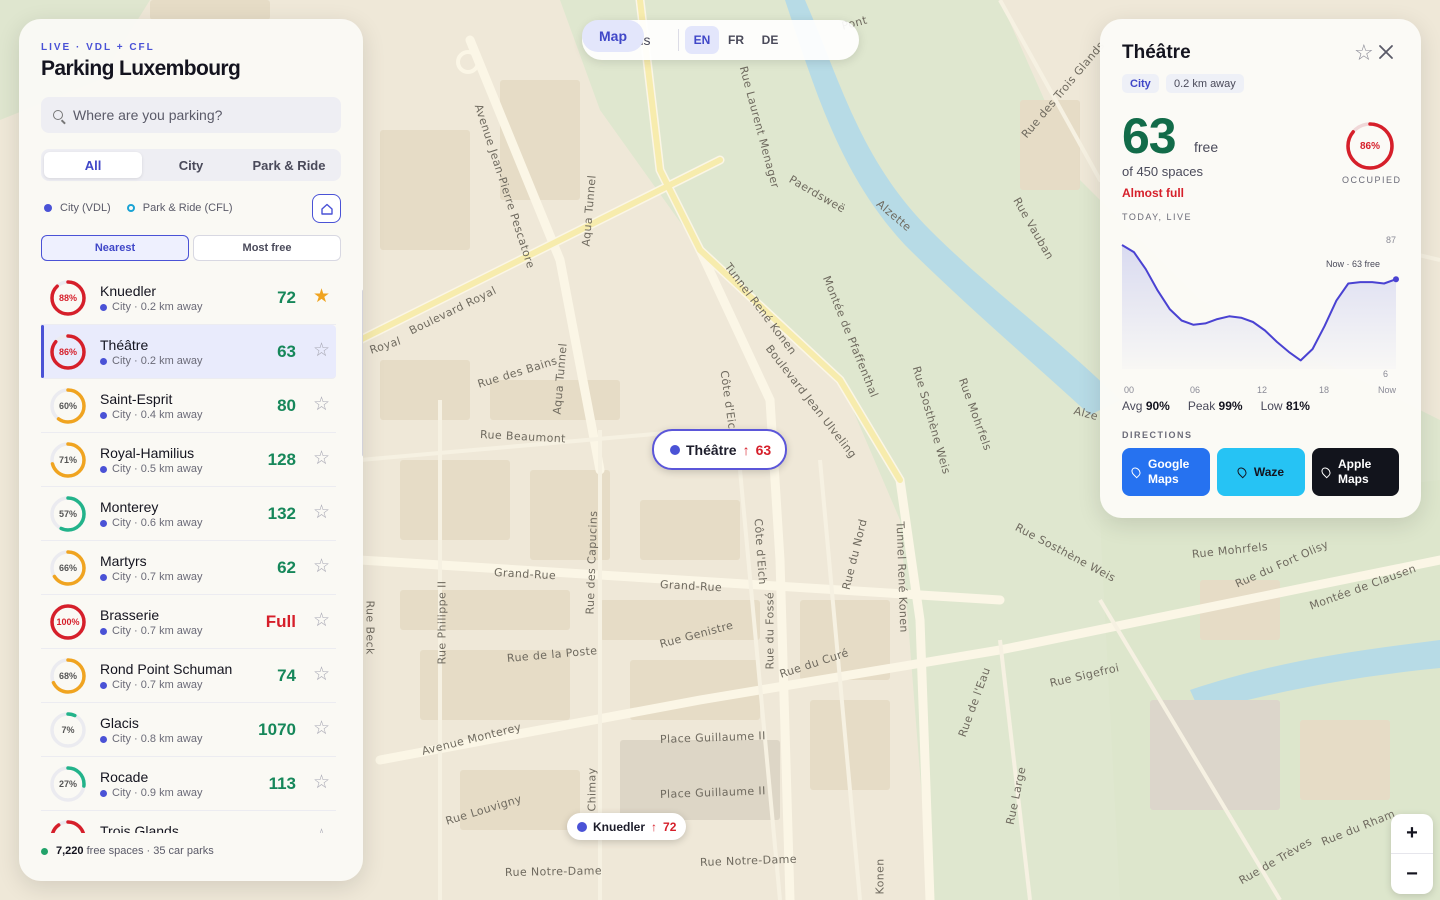 This screenshot has height=900, width=1440. I want to click on map-marker-knuedler: Knuedler ↑ 72, so click(627, 826).